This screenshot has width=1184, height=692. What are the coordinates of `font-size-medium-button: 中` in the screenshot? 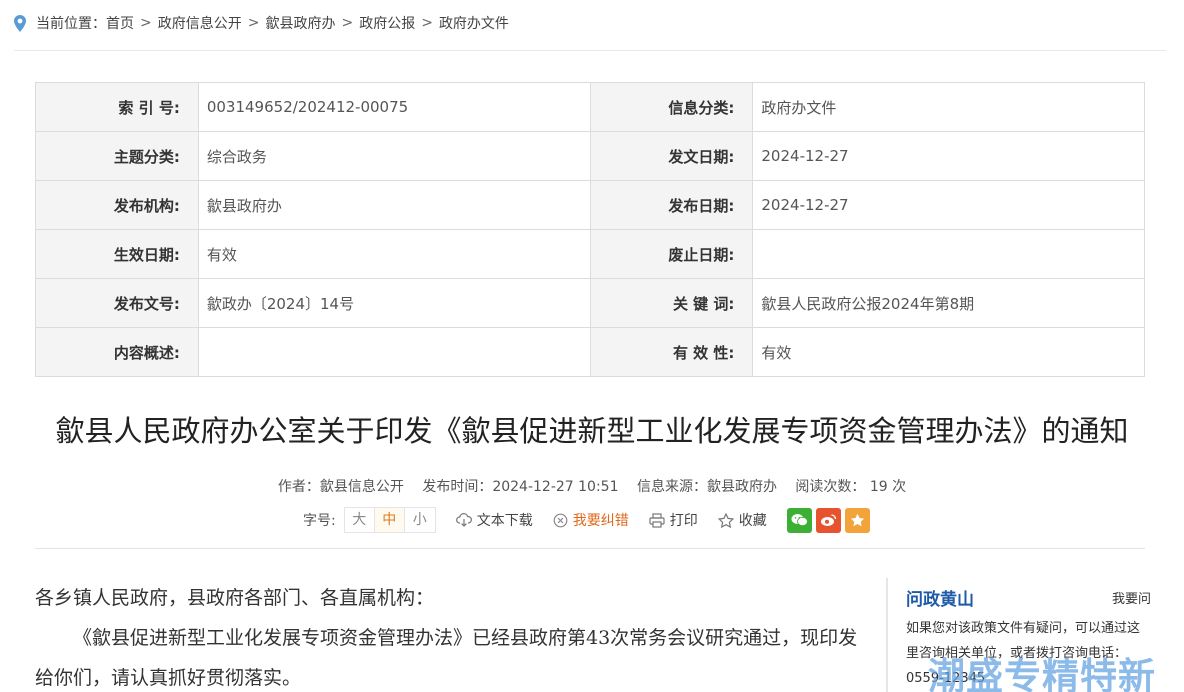 It's located at (389, 520).